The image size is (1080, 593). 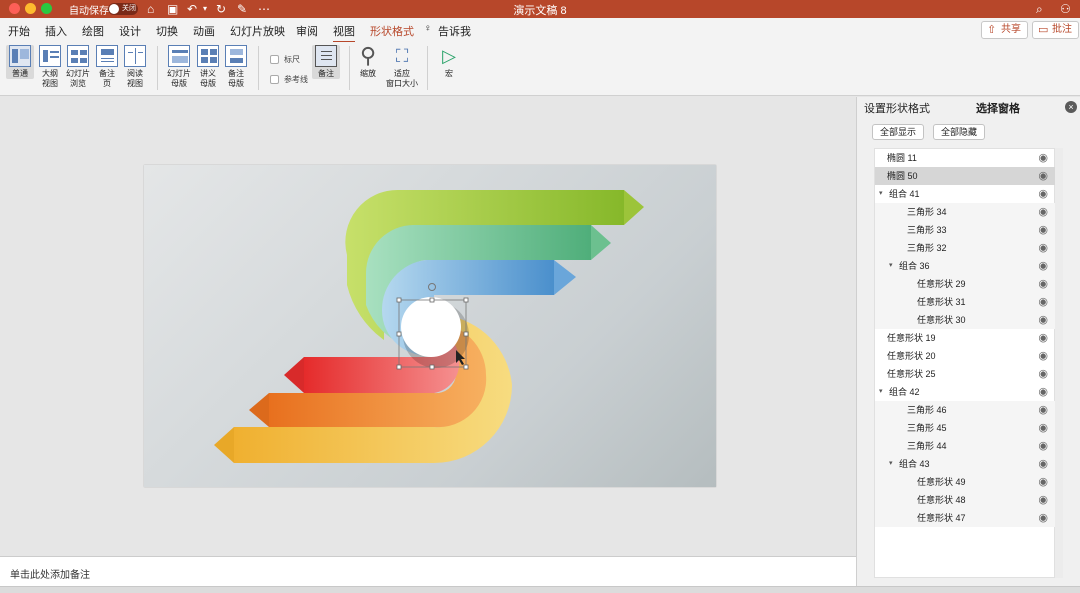 I want to click on zoom-button: ⚲ 缩放, so click(x=368, y=62).